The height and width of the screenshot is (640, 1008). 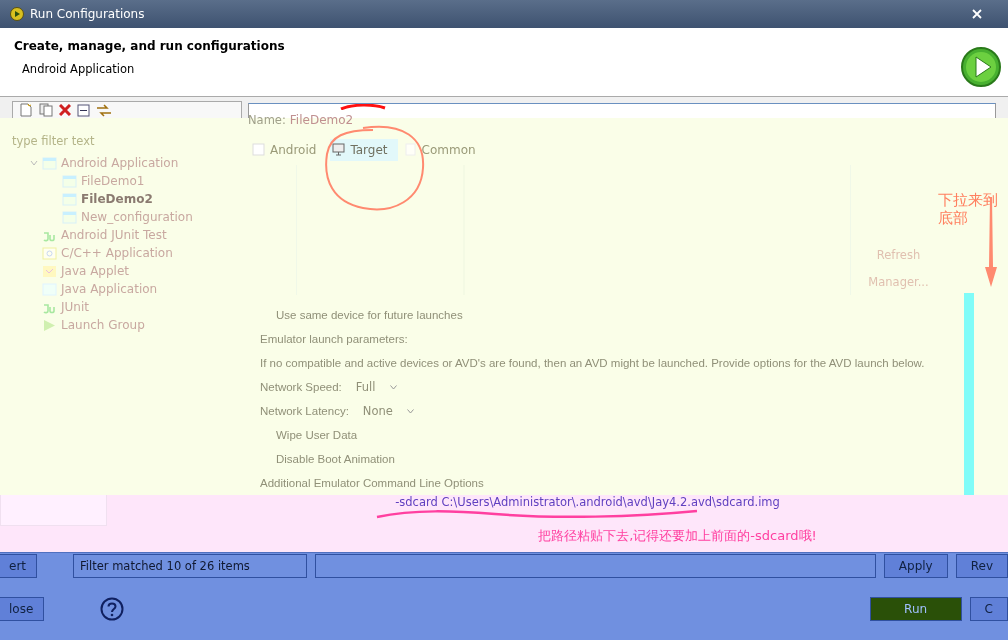 I want to click on new-document-icon, so click(x=26, y=110).